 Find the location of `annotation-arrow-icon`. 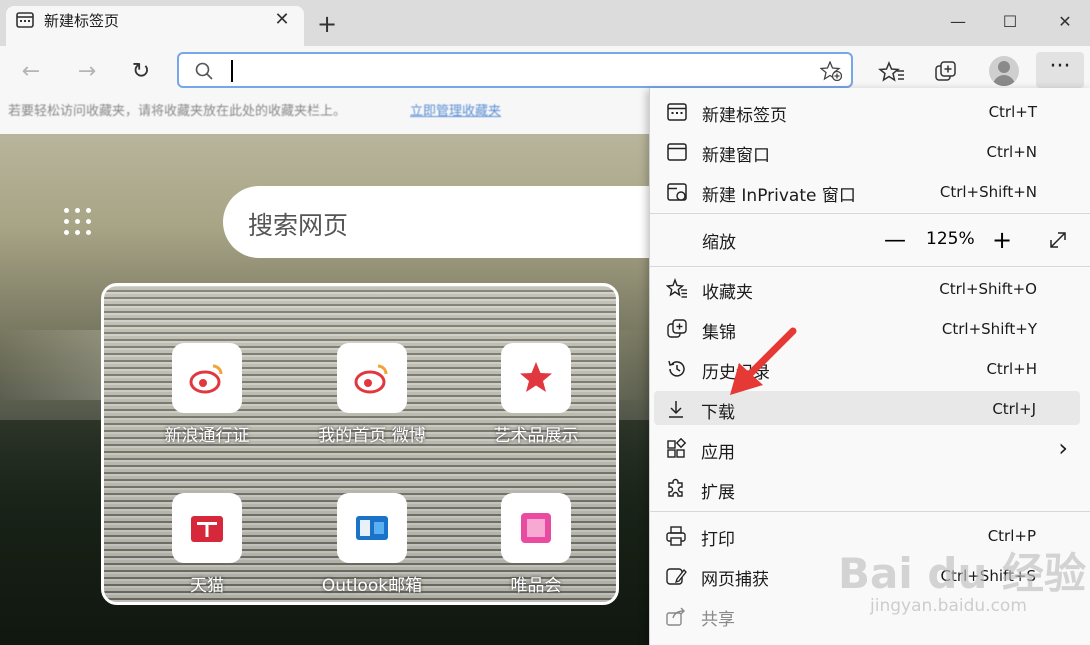

annotation-arrow-icon is located at coordinates (763, 361).